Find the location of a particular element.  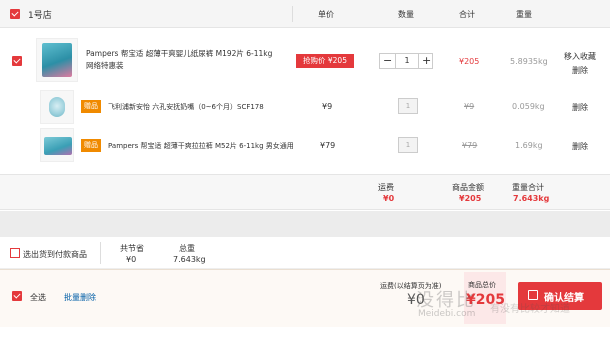

gift-subtotal: ¥79 is located at coordinates (470, 145).